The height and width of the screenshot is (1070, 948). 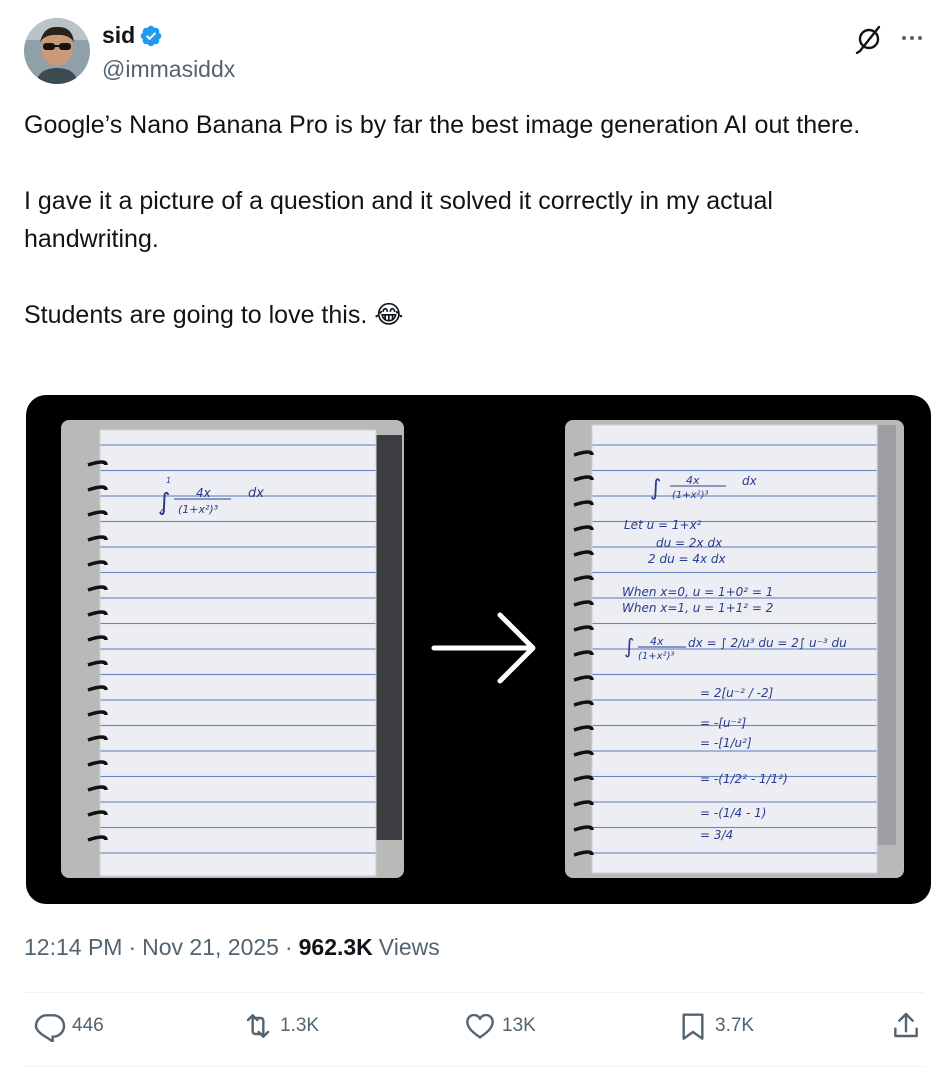 What do you see at coordinates (744, 779) in the screenshot?
I see `handwriting: = -(1/2² - 1/1²)` at bounding box center [744, 779].